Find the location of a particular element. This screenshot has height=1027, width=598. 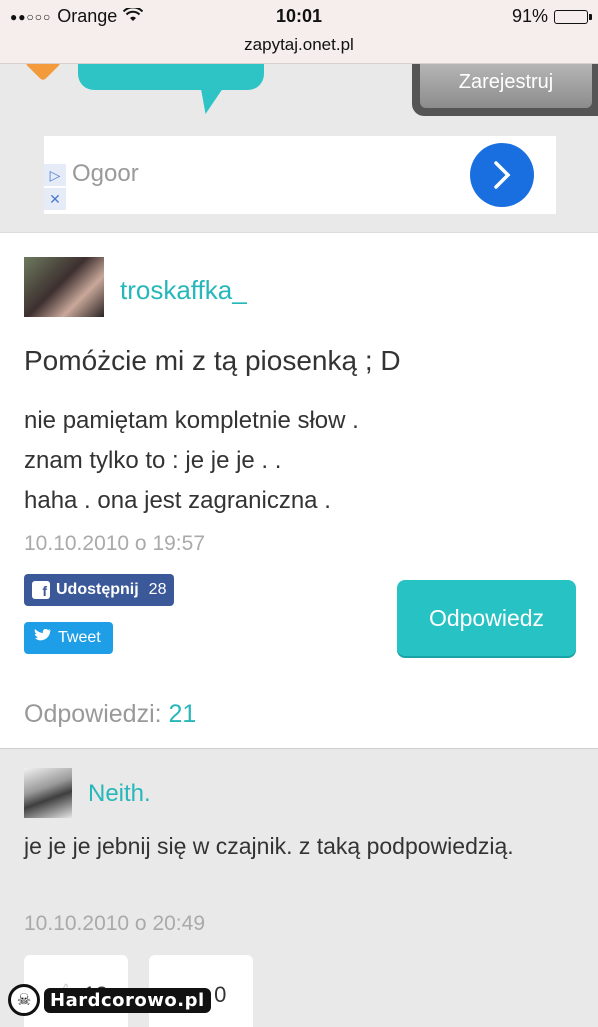

share-label: Udostępnij is located at coordinates (97, 589).